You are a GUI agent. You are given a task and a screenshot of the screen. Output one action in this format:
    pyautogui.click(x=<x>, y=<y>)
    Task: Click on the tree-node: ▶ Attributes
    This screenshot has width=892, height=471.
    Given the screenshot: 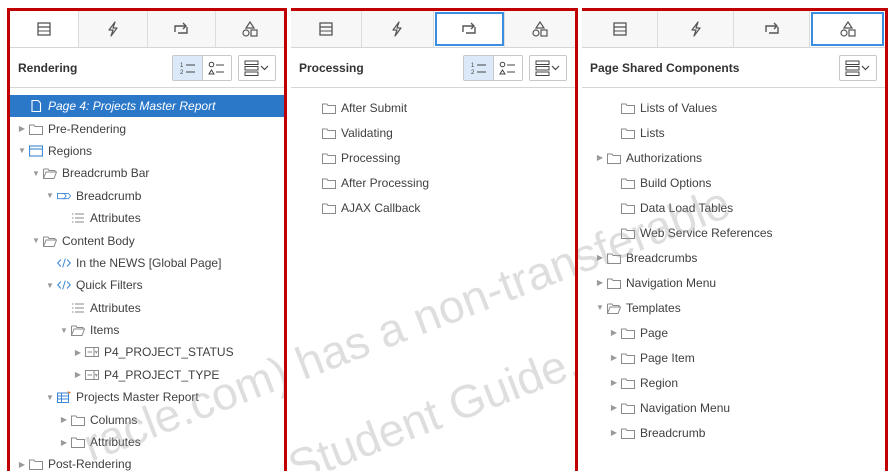 What is the action you would take?
    pyautogui.click(x=147, y=442)
    